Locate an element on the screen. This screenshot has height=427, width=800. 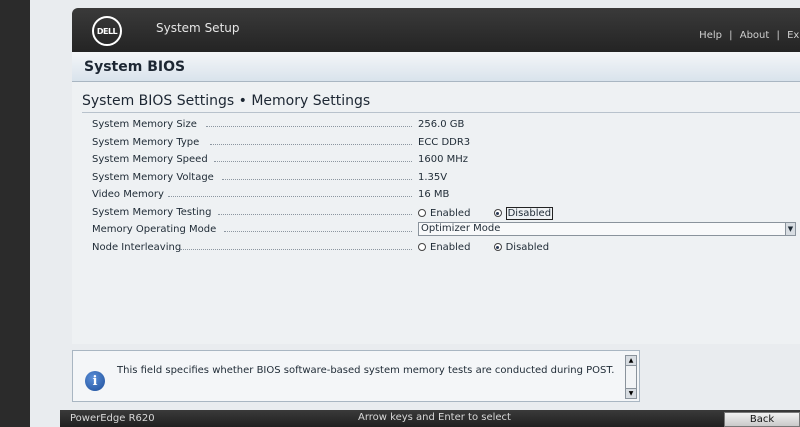
setting-row-memory-size: System Memory Size 256.0 GB is located at coordinates (441, 125).